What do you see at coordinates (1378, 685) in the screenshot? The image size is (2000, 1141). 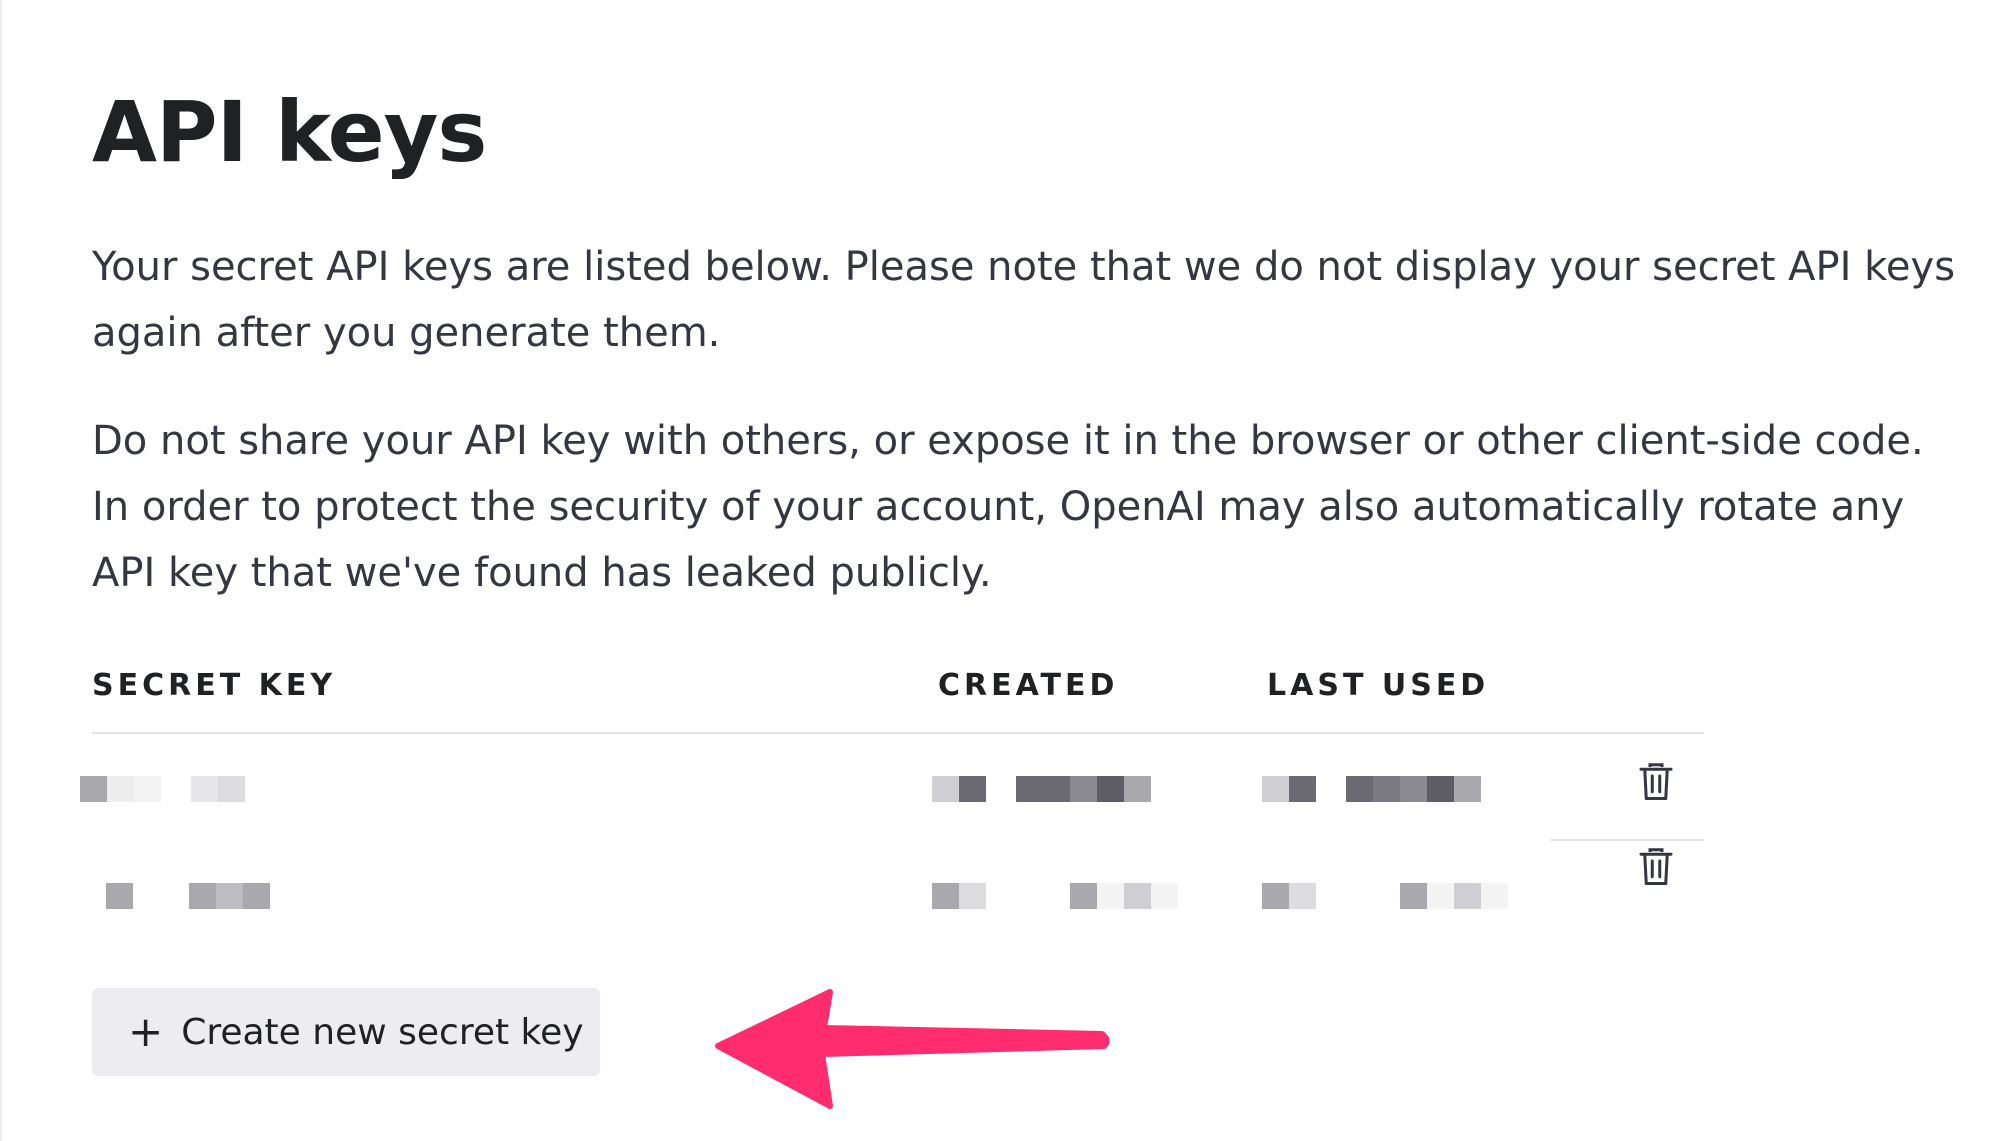 I see `column-header-last-used: LAST USED` at bounding box center [1378, 685].